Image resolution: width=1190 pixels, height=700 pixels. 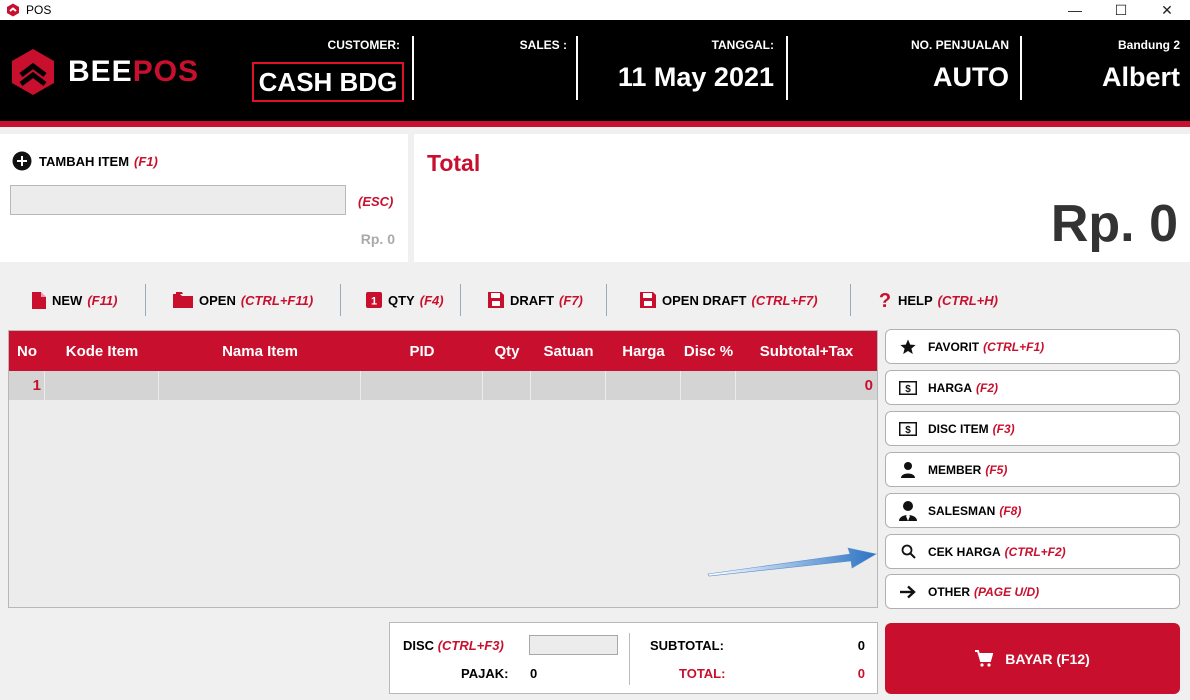 What do you see at coordinates (1032, 658) in the screenshot?
I see `bayar-button: BAYAR (F12)` at bounding box center [1032, 658].